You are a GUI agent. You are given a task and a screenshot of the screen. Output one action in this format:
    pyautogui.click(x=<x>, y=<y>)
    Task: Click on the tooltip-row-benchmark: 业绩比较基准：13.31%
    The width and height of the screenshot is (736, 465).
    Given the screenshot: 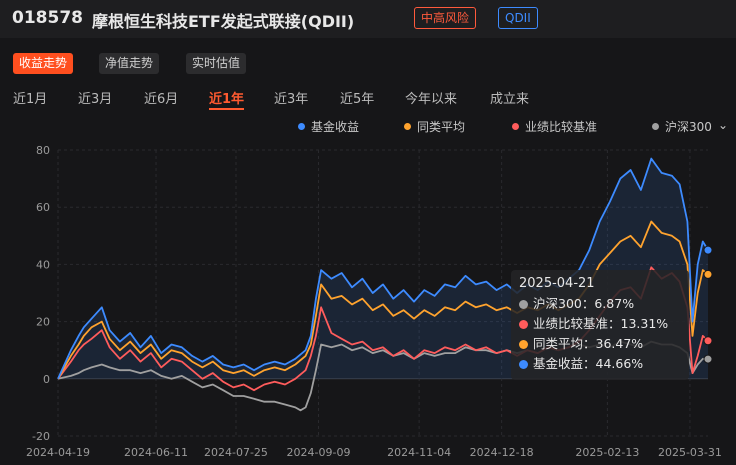 What is the action you would take?
    pyautogui.click(x=600, y=324)
    